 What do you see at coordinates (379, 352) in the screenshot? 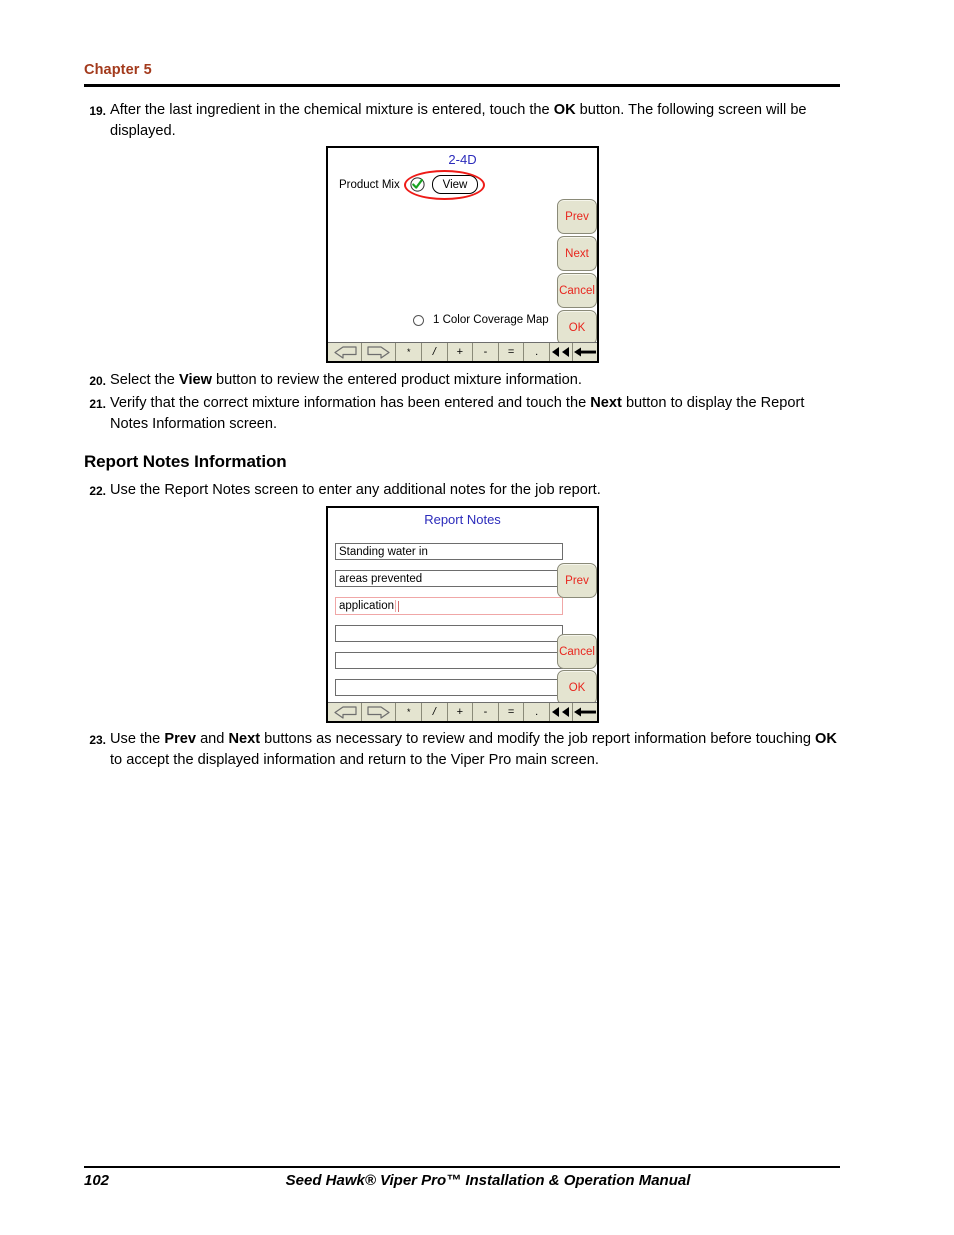
I see `key-forward-arrow-icon` at bounding box center [379, 352].